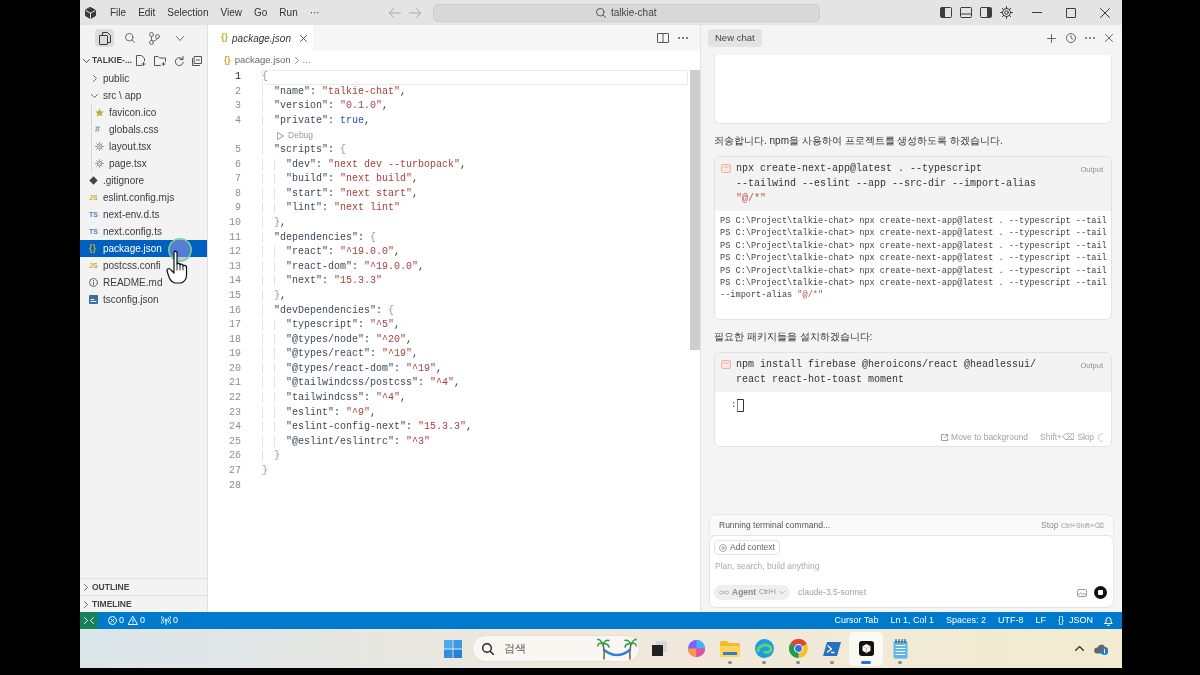 The image size is (1200, 675). I want to click on sidebar-left-icon, so click(946, 12).